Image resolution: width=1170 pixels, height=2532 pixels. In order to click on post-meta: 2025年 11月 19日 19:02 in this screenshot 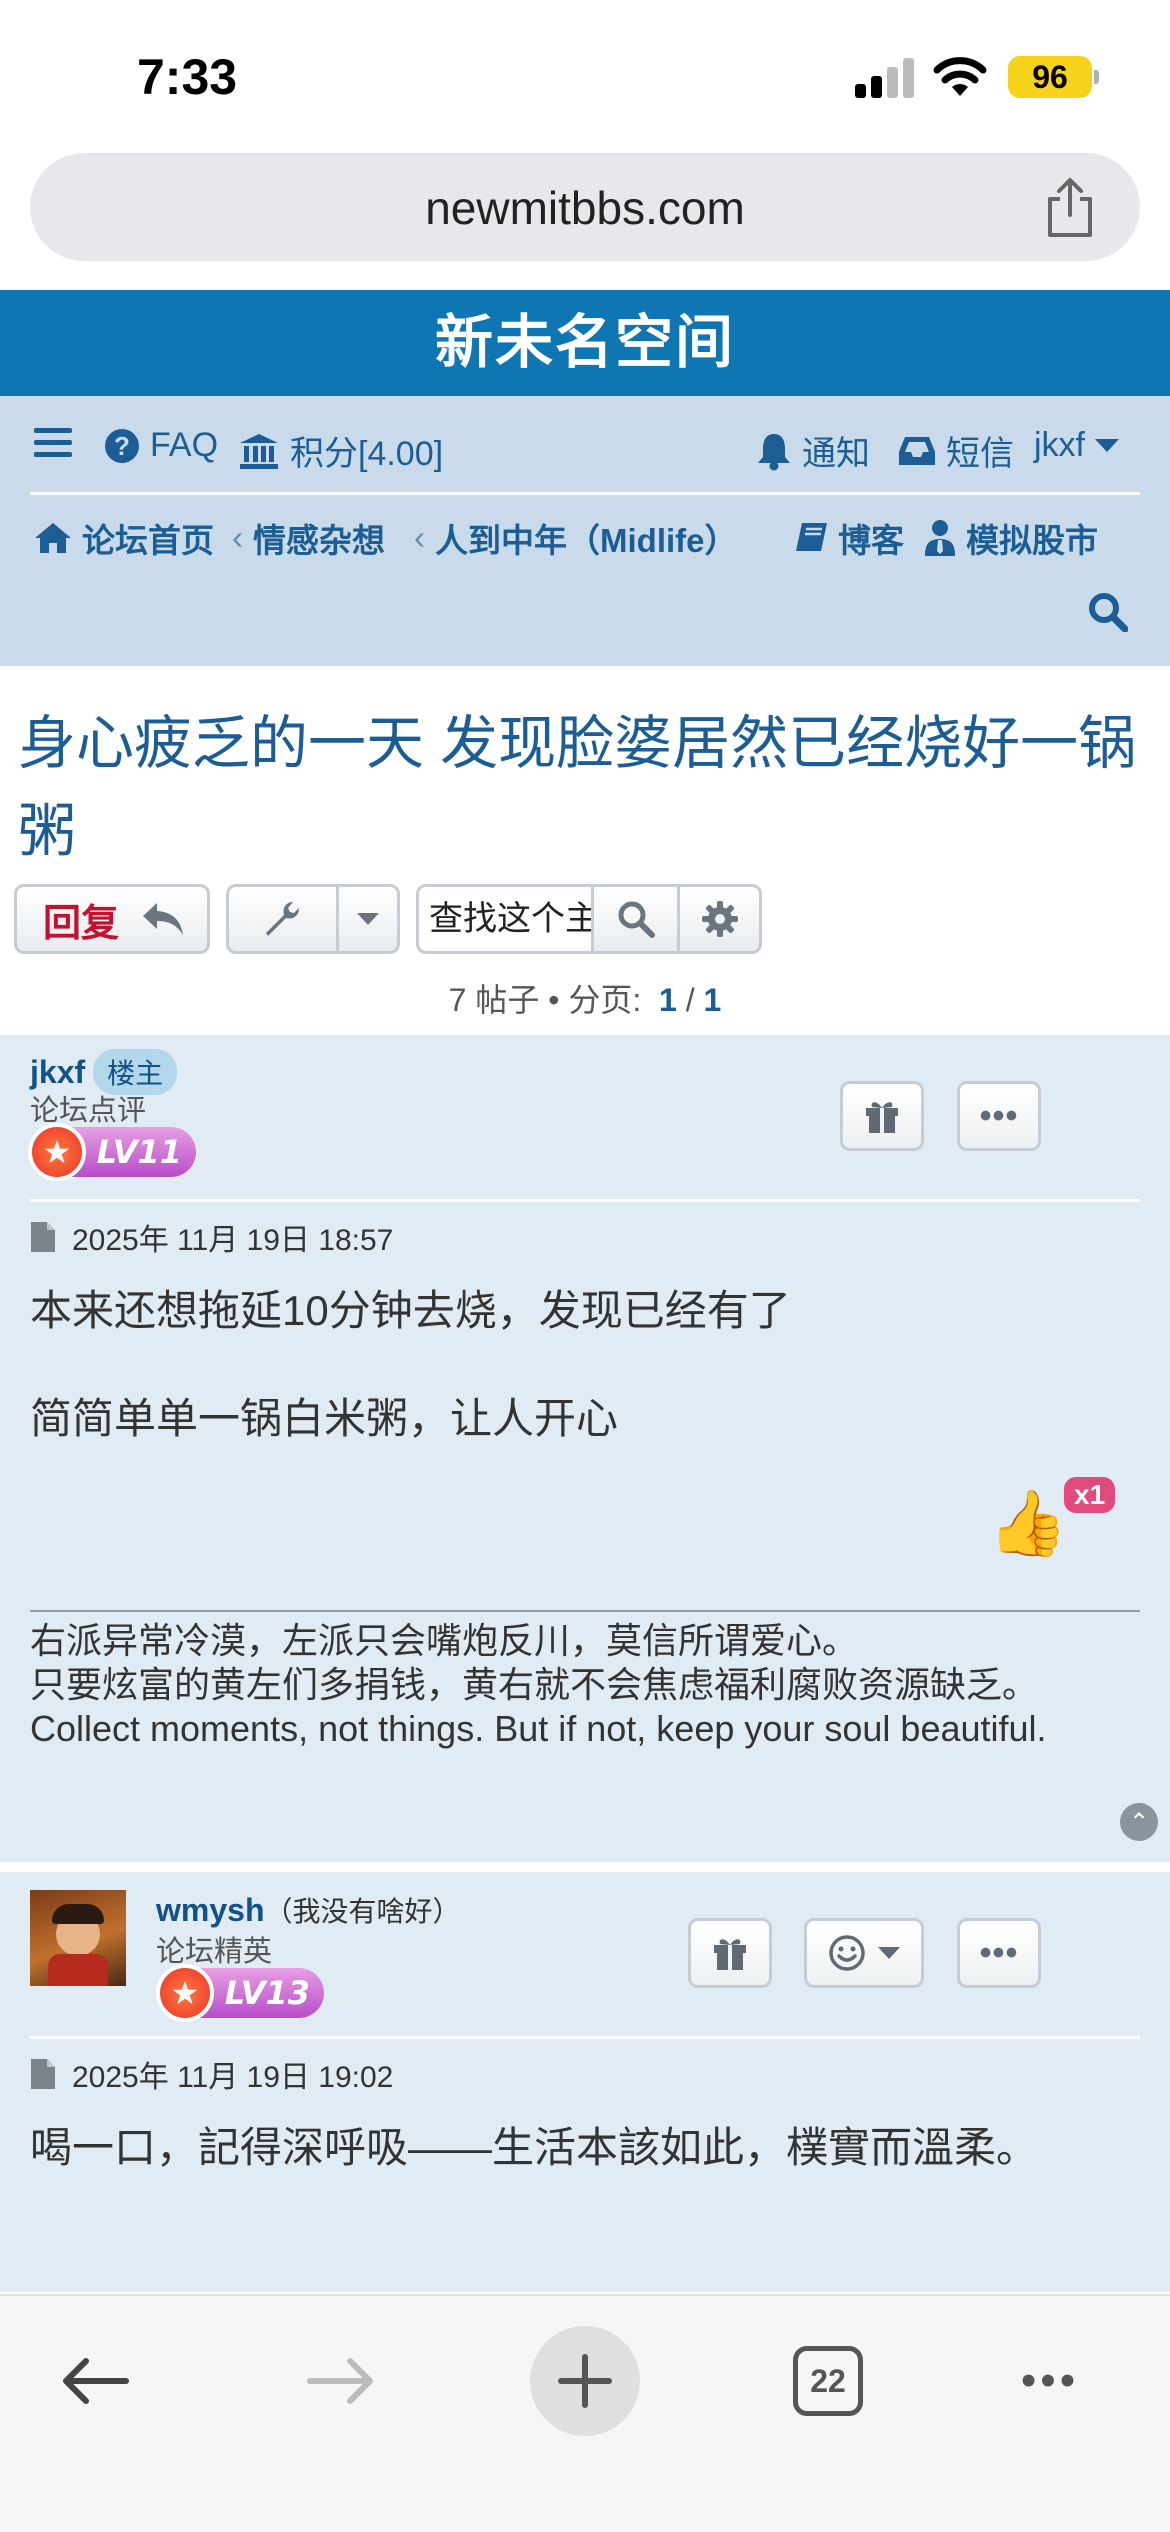, I will do `click(211, 2074)`.